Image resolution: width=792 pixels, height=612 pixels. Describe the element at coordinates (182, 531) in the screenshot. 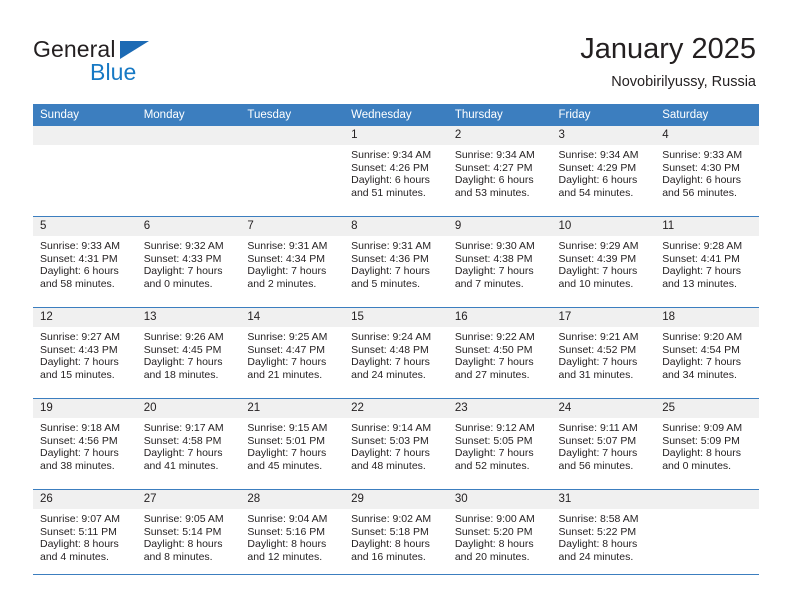

I see `day-detail-line: Sunset: 5:14 PM` at that location.